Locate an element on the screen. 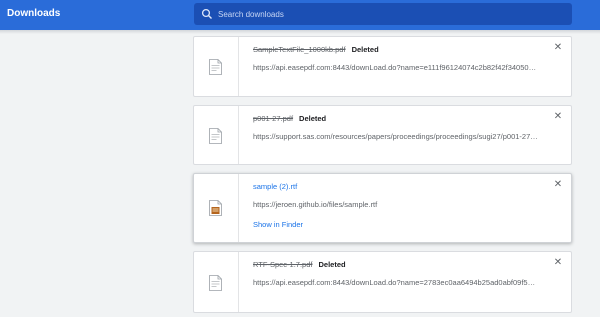  search-icon is located at coordinates (206, 13).